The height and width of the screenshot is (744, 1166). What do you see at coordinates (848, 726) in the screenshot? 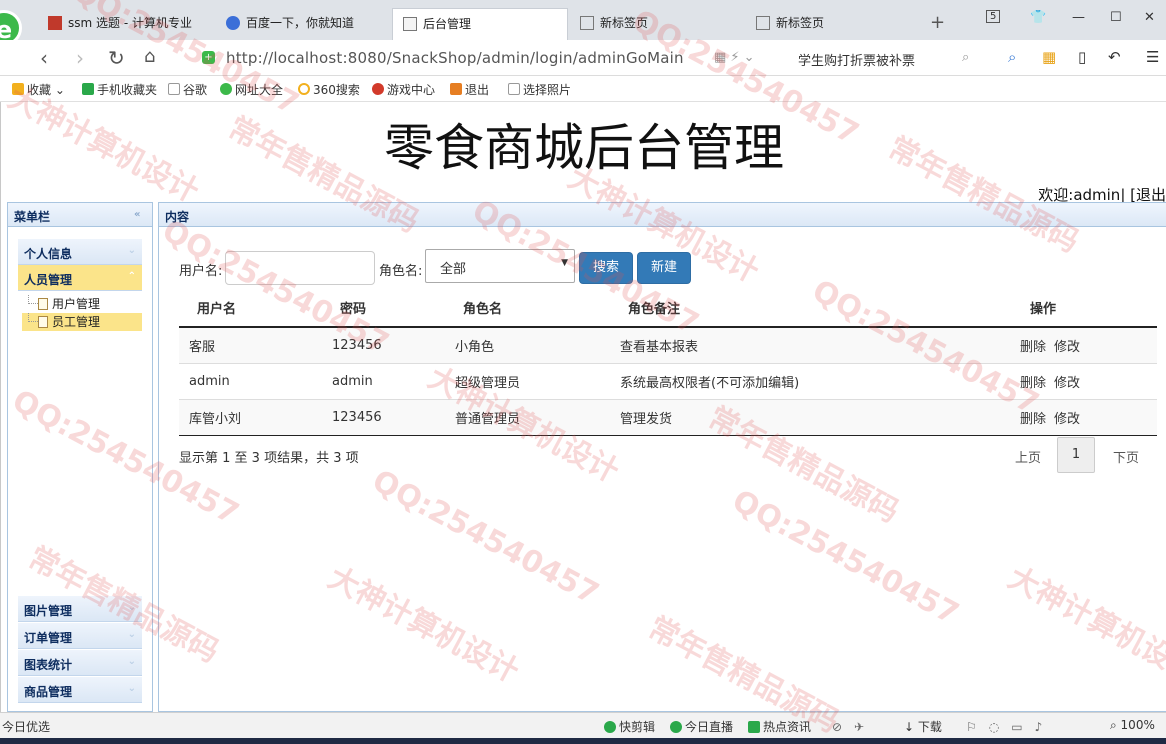
I see `status-tool-icons: ⊘ ✈` at bounding box center [848, 726].